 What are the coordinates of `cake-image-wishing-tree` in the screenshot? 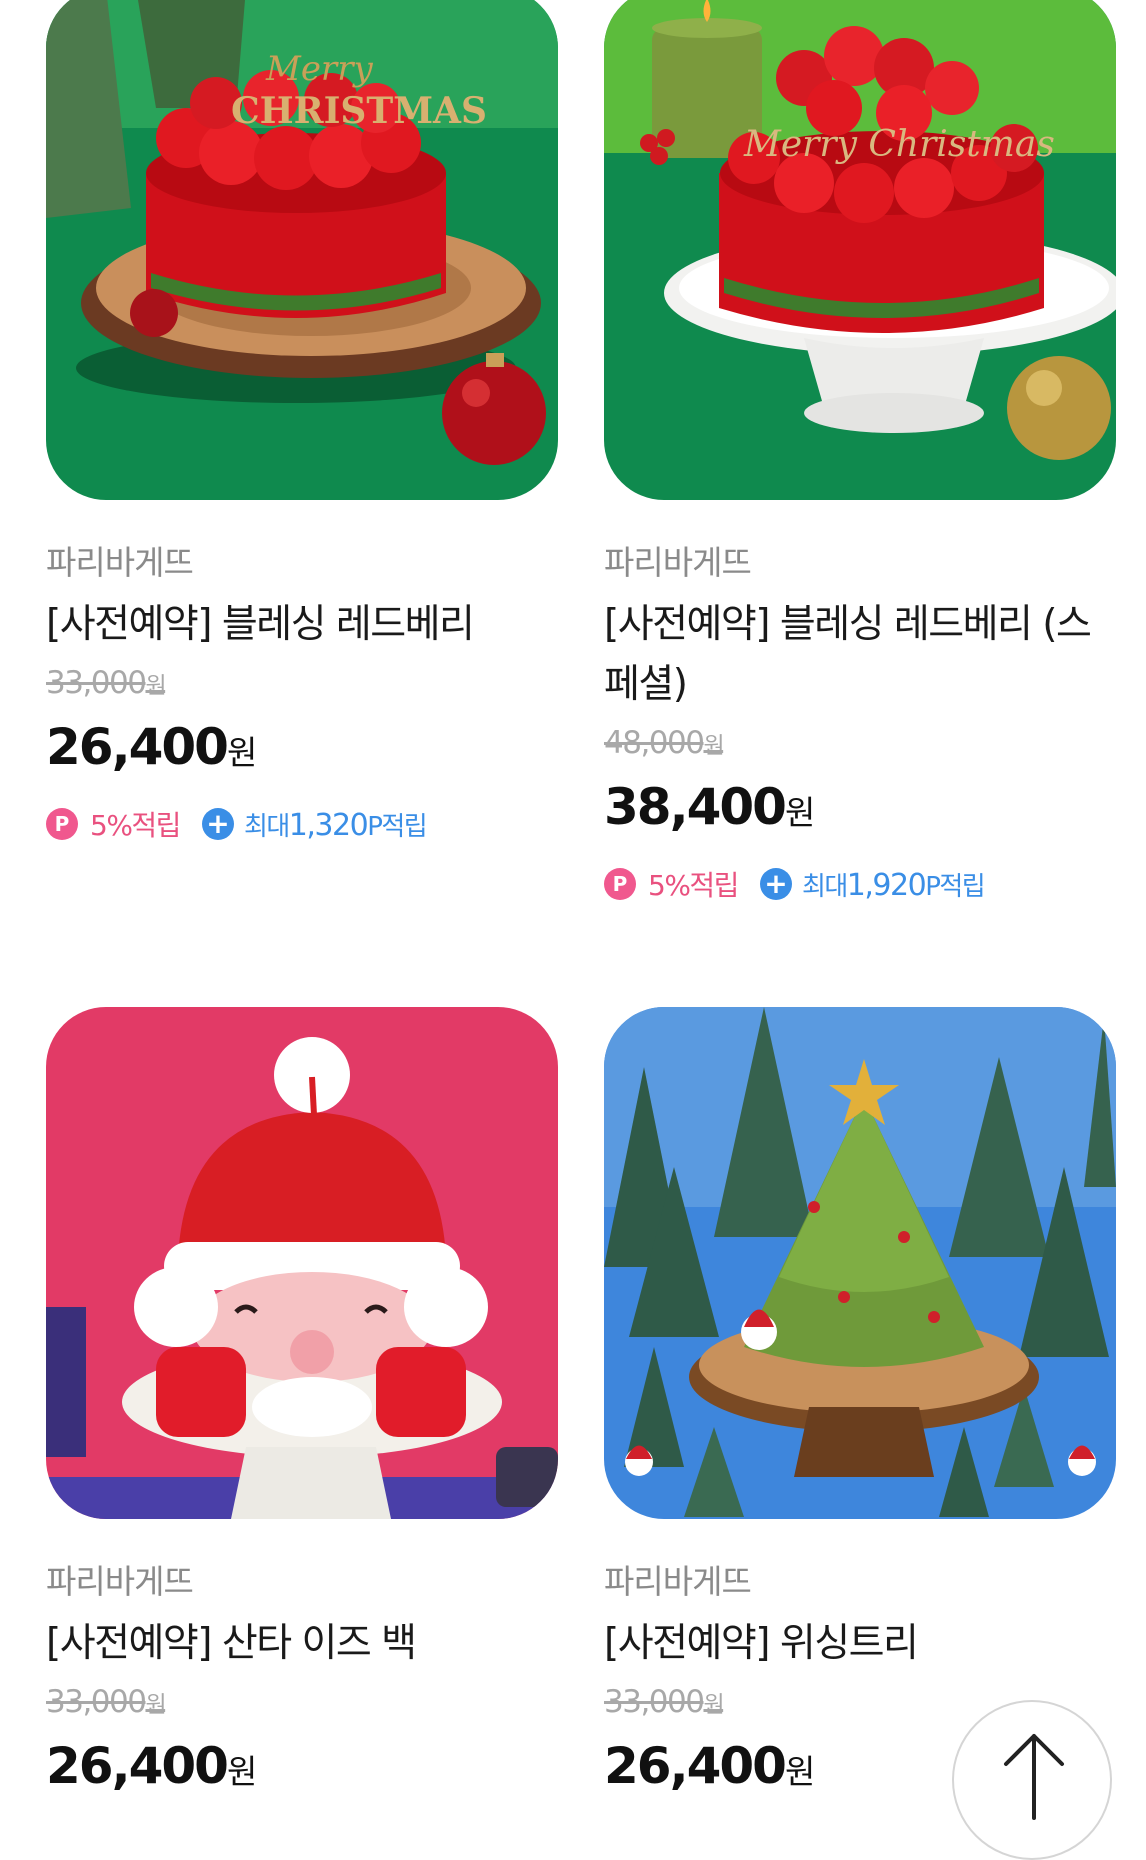 It's located at (860, 1263).